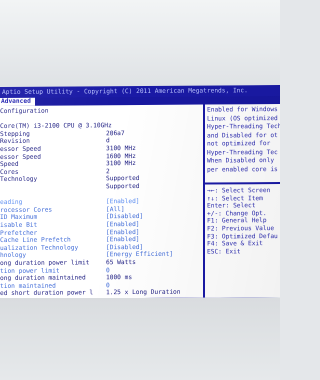 This screenshot has height=380, width=320. I want to click on help-text-line: Hyper-Threading Tec, so click(242, 152).